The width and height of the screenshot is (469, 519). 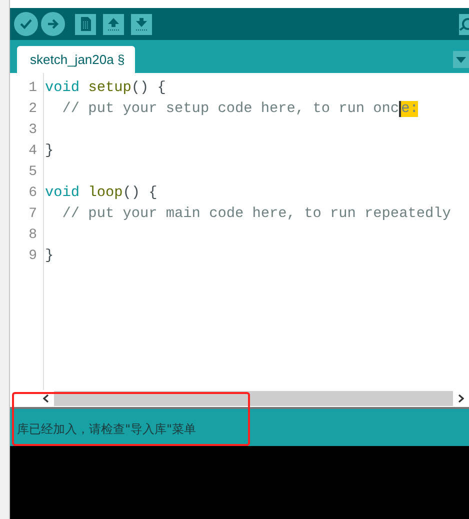 What do you see at coordinates (253, 398) in the screenshot?
I see `scrollbar-thumb` at bounding box center [253, 398].